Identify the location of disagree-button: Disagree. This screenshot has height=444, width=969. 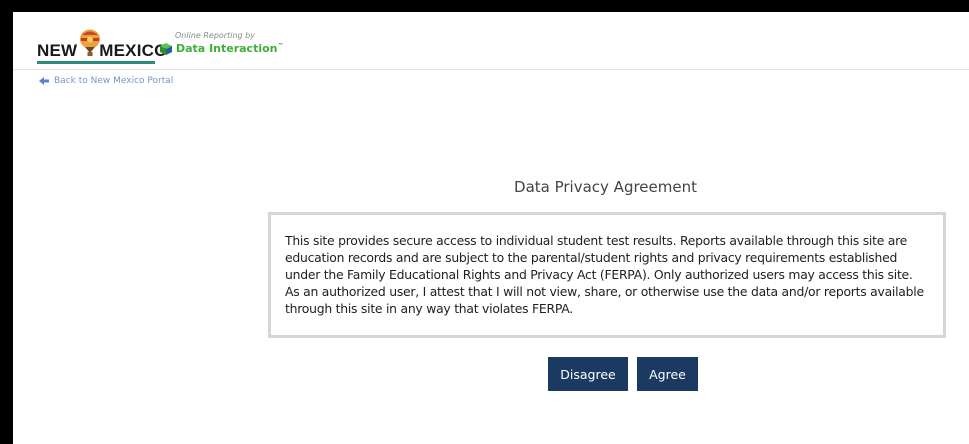
(588, 374).